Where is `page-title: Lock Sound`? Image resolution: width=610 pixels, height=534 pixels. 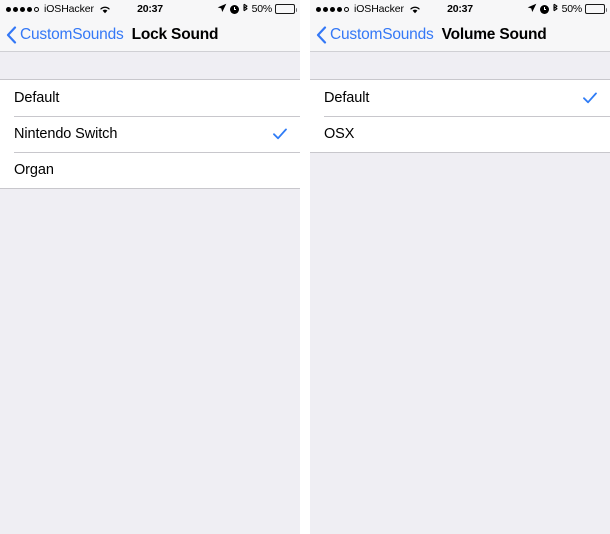
page-title: Lock Sound is located at coordinates (175, 34).